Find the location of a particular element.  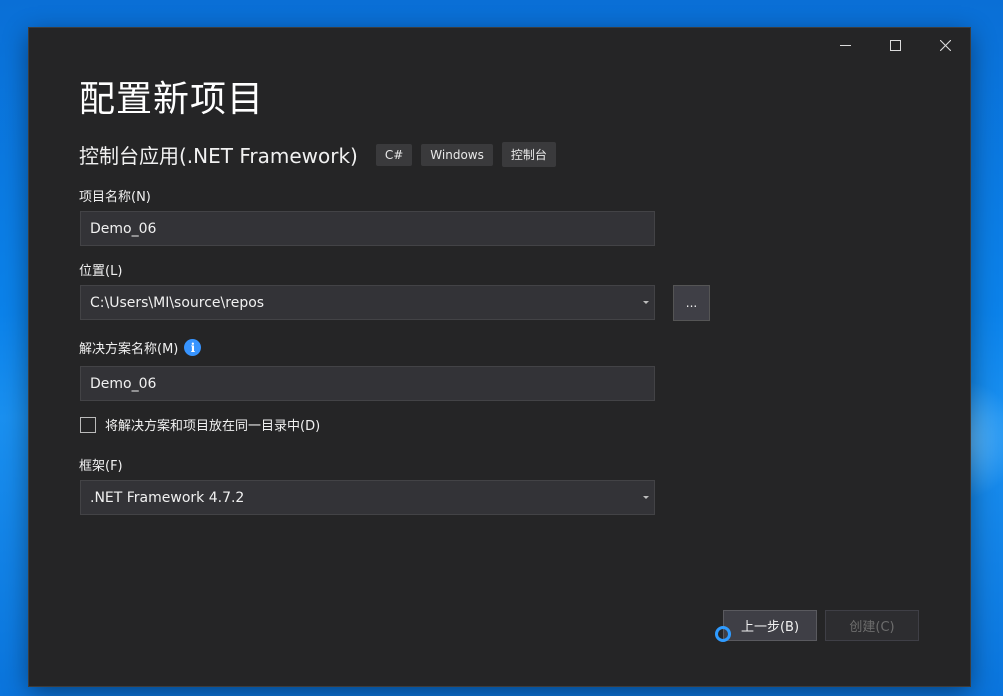

framework-label-text: 框架(F) is located at coordinates (101, 466).